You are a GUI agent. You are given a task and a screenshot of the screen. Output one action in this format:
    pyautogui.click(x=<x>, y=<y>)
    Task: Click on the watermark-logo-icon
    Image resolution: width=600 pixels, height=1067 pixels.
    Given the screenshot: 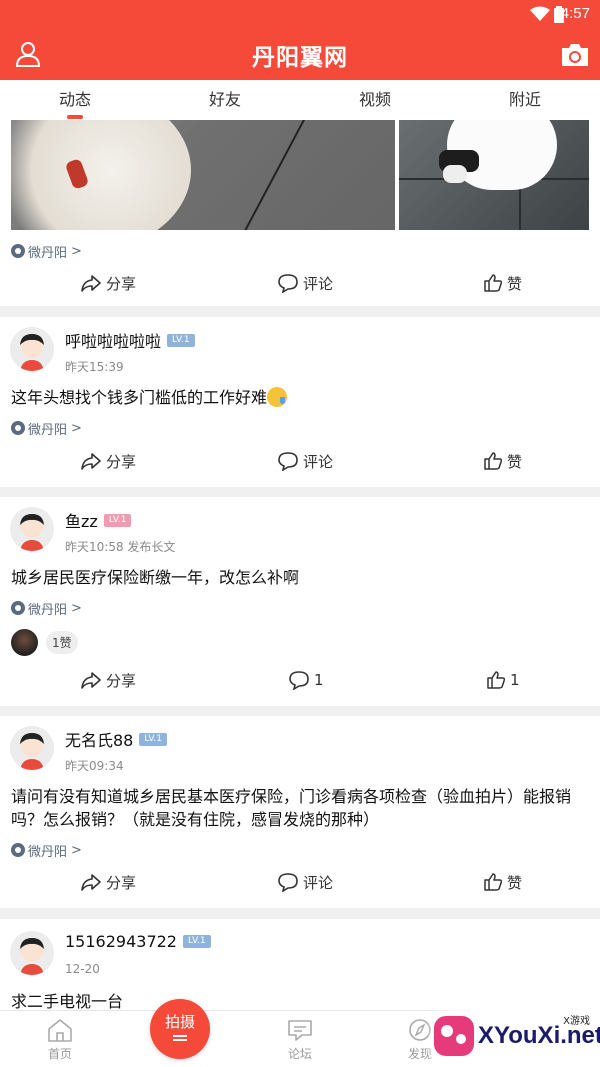 What is the action you would take?
    pyautogui.click(x=454, y=1036)
    